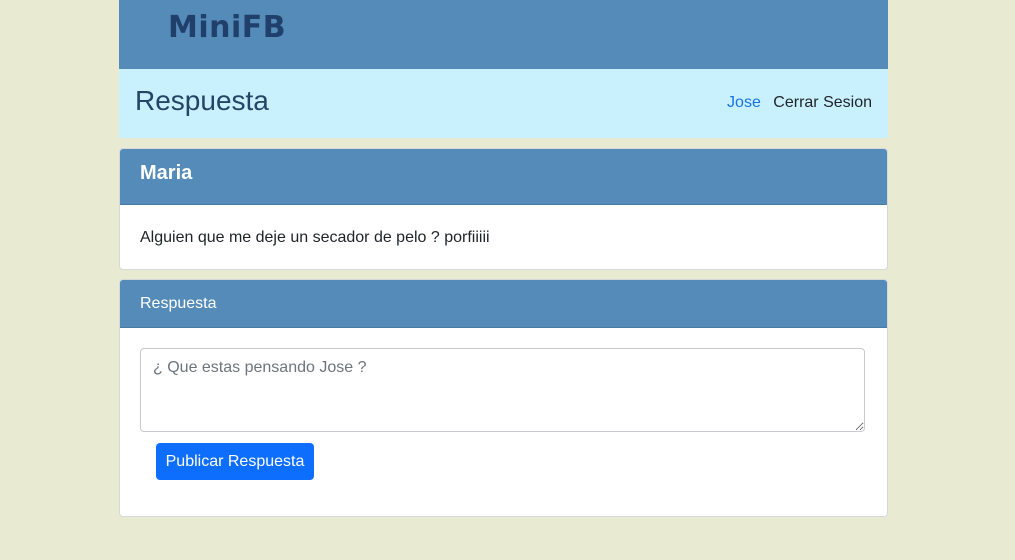 This screenshot has height=560, width=1015. What do you see at coordinates (822, 102) in the screenshot?
I see `logout-link: Cerrar Sesion` at bounding box center [822, 102].